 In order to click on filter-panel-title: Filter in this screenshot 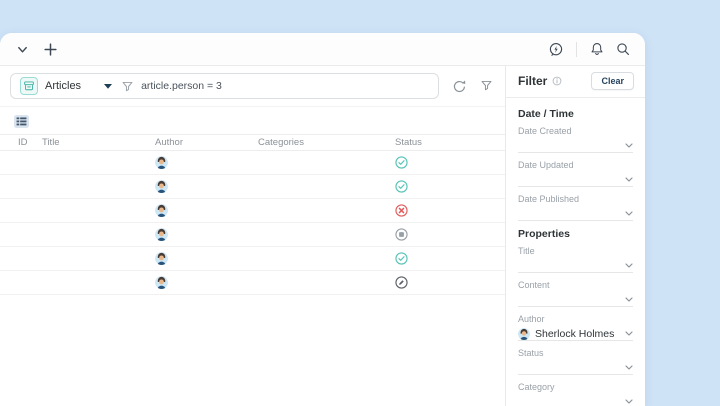, I will do `click(533, 81)`.